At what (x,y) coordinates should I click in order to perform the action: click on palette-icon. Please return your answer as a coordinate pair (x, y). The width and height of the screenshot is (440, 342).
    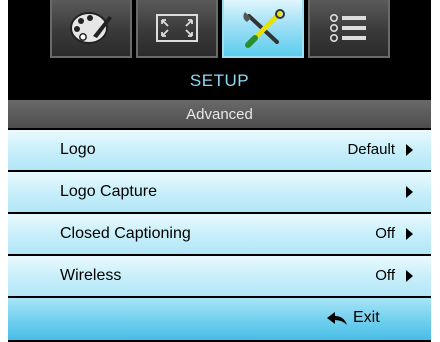
    Looking at the image, I should click on (91, 28).